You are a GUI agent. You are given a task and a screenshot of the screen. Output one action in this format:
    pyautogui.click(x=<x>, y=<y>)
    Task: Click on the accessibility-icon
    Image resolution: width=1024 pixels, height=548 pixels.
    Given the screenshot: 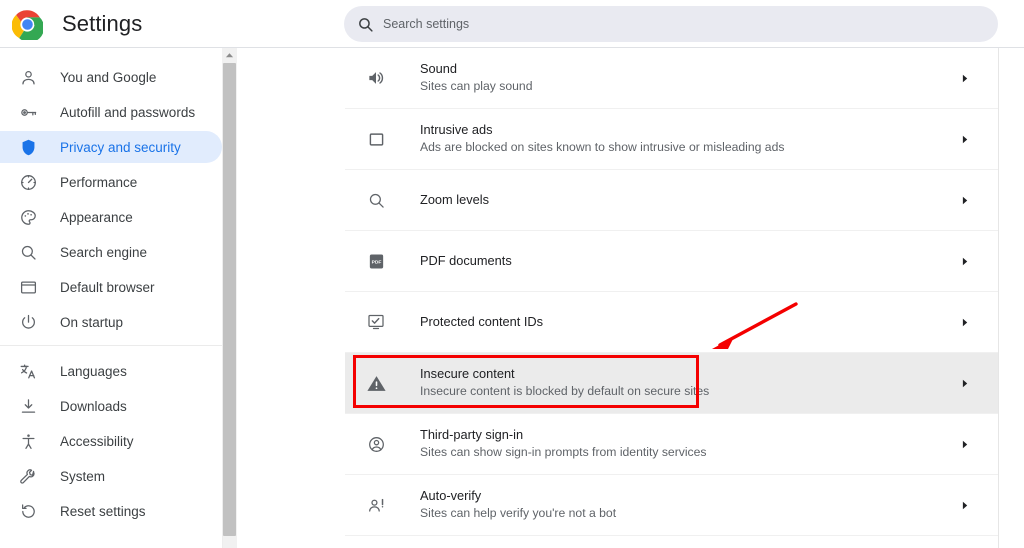 What is the action you would take?
    pyautogui.click(x=28, y=441)
    